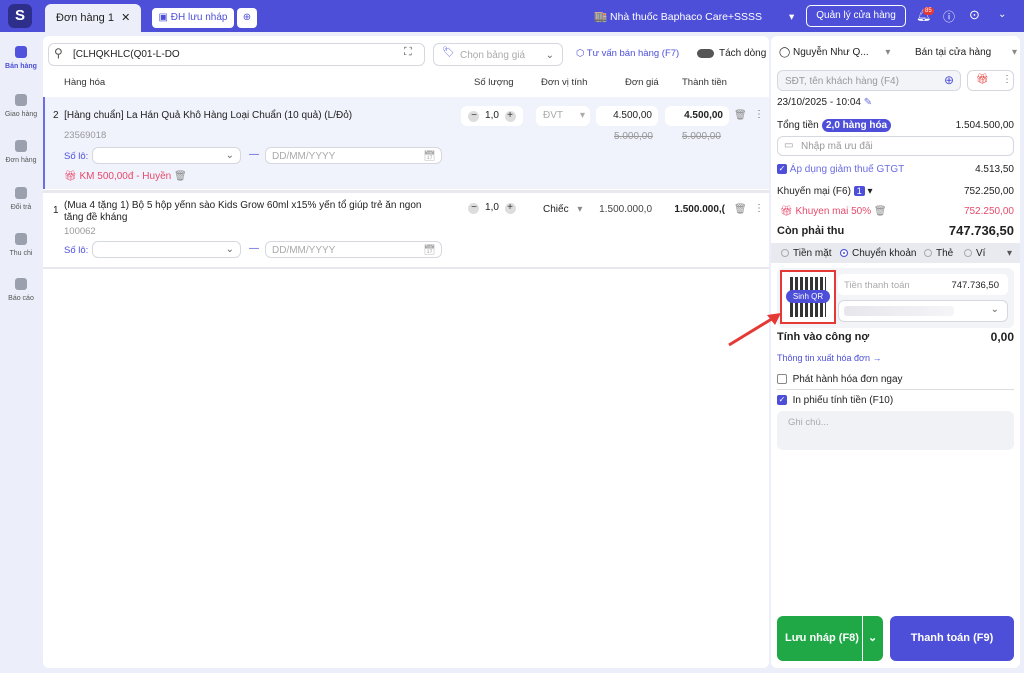 This screenshot has height=673, width=1024. Describe the element at coordinates (21, 58) in the screenshot. I see `sidebar-item-sales: Bán hàng` at that location.